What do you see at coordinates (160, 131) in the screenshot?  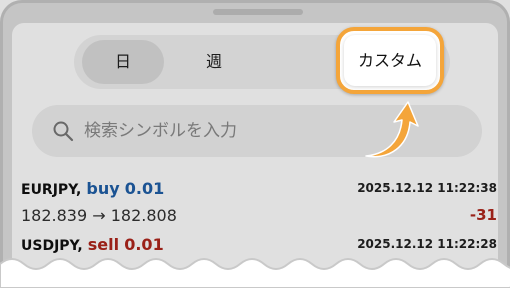 I see `search-placeholder: 検索シンボルを入力` at bounding box center [160, 131].